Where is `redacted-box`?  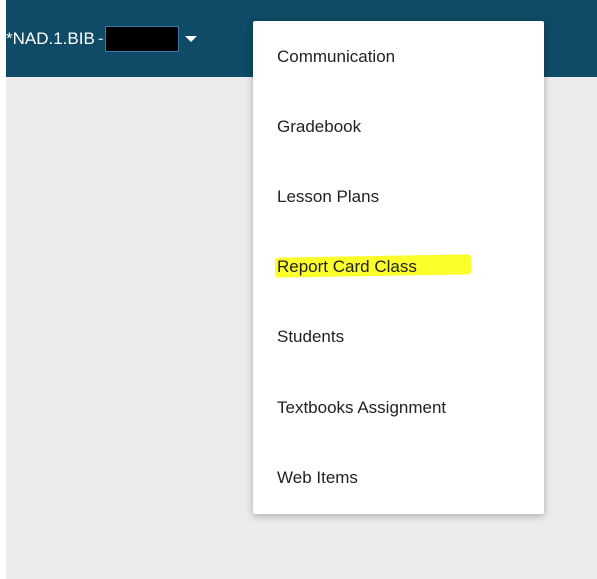
redacted-box is located at coordinates (142, 39).